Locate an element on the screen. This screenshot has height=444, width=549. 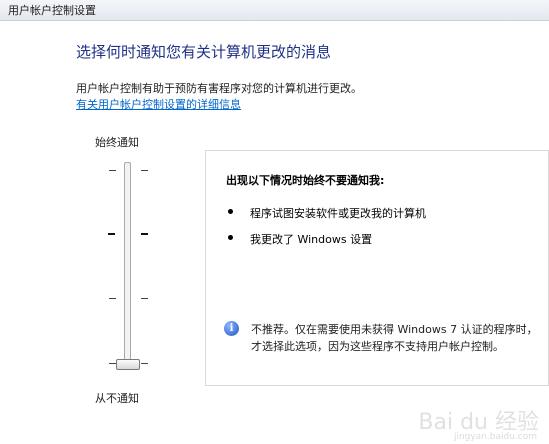
page-heading: 选择何时通知您有关计算机更改的消息 is located at coordinates (204, 52).